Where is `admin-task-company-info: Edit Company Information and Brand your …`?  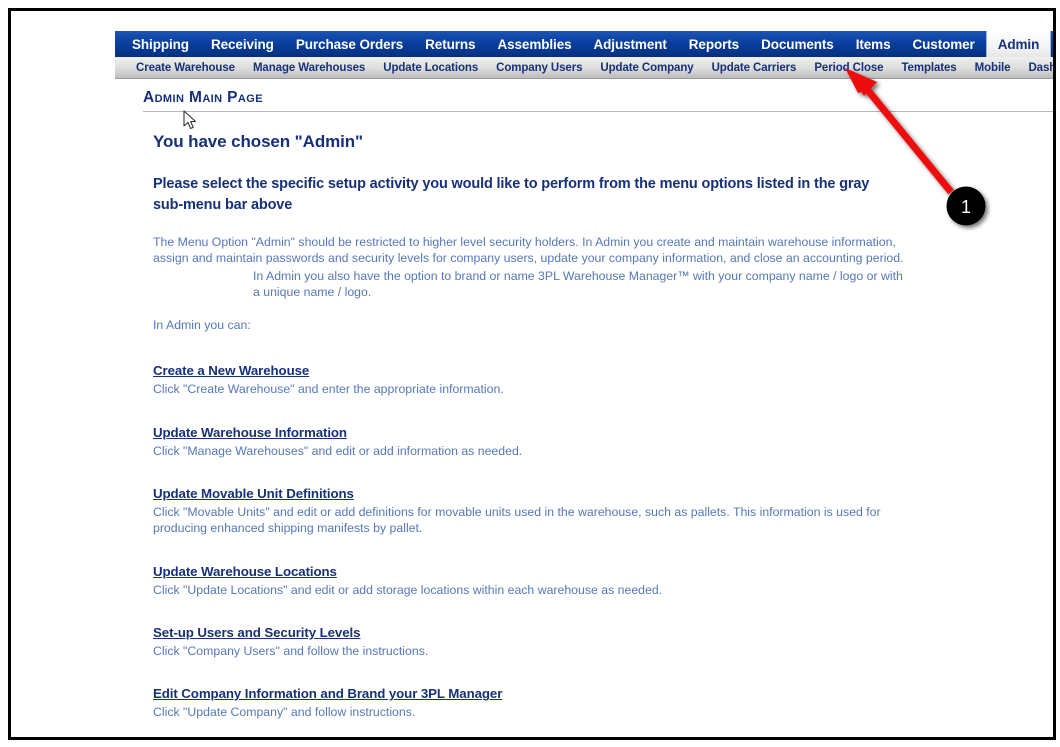 admin-task-company-info: Edit Company Information and Brand your … is located at coordinates (603, 702).